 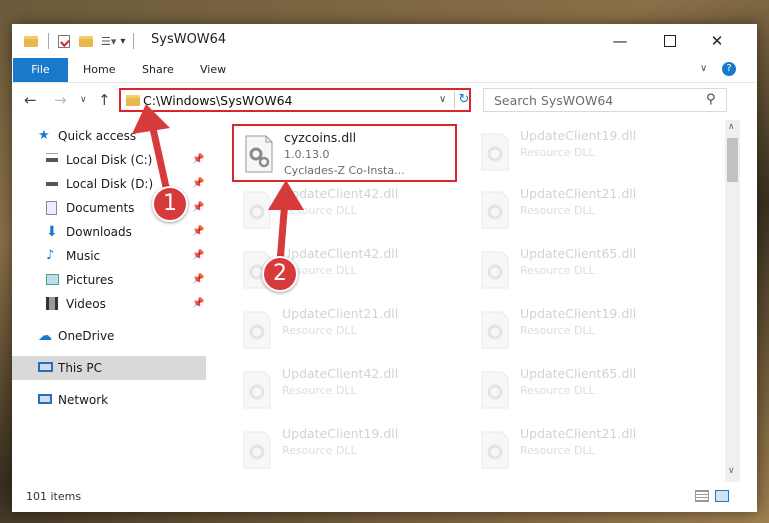 What do you see at coordinates (722, 496) in the screenshot?
I see `tiles-view-icon` at bounding box center [722, 496].